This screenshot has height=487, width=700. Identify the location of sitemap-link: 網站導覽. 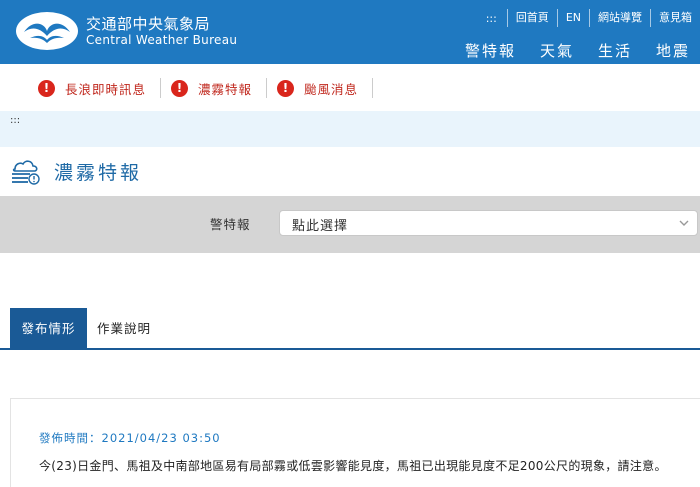
(619, 18).